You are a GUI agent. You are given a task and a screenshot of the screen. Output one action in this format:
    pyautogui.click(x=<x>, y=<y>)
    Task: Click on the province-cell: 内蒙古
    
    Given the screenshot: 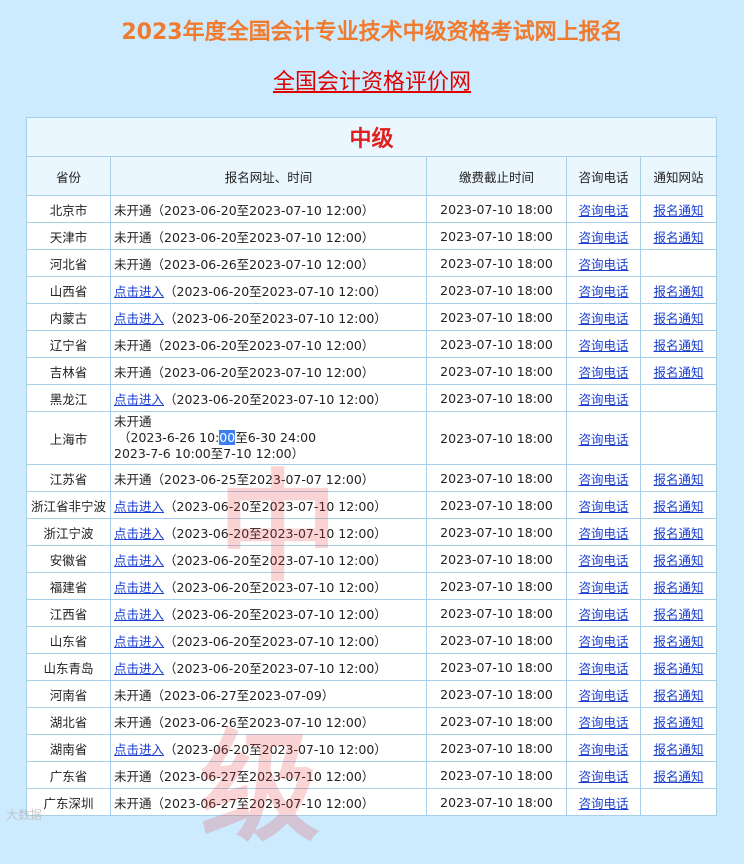 What is the action you would take?
    pyautogui.click(x=68, y=317)
    